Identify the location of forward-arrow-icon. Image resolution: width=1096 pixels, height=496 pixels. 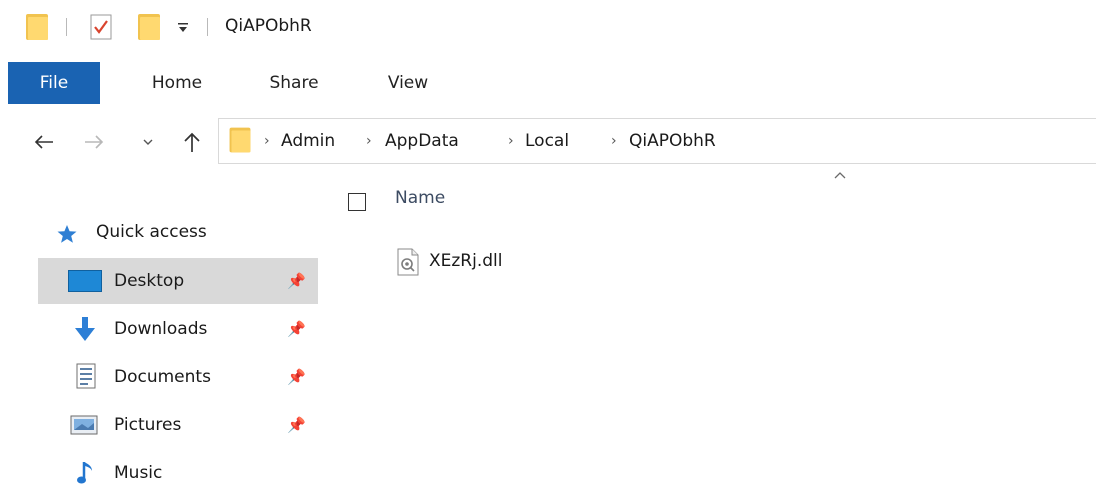
(94, 141).